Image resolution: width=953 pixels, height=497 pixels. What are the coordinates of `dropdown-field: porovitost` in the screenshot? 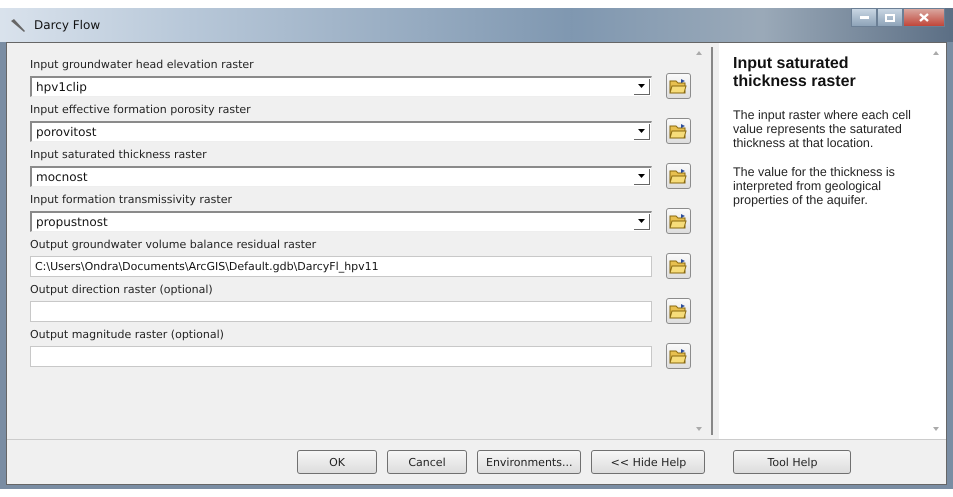 It's located at (341, 131).